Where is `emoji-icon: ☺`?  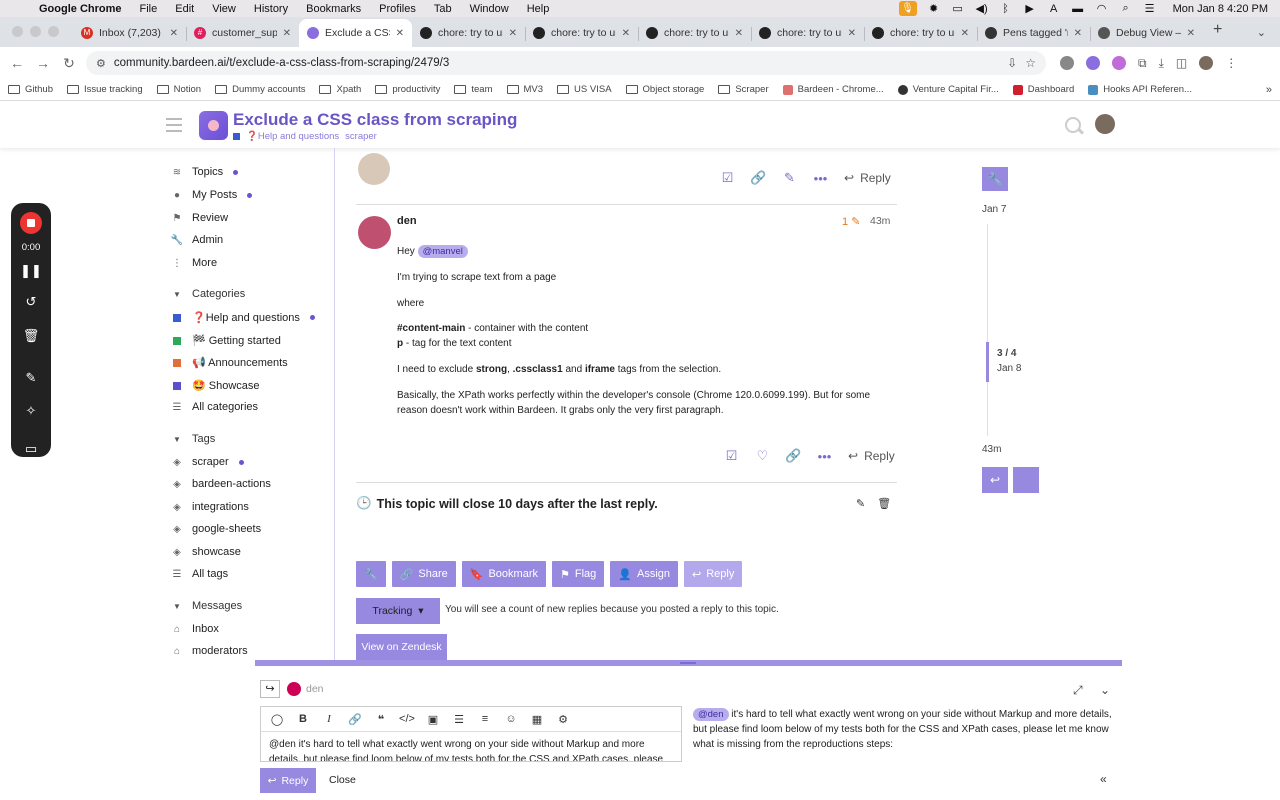 emoji-icon: ☺ is located at coordinates (511, 719).